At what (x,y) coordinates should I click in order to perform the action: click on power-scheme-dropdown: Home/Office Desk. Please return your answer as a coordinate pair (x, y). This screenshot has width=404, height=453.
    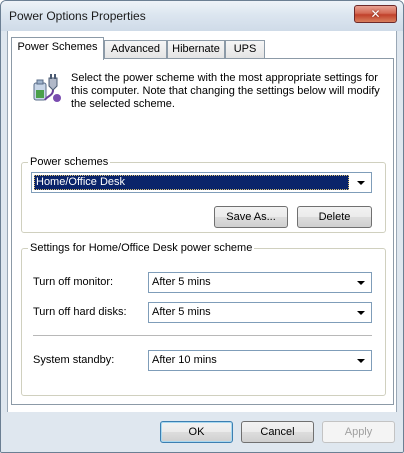
    Looking at the image, I should click on (201, 182).